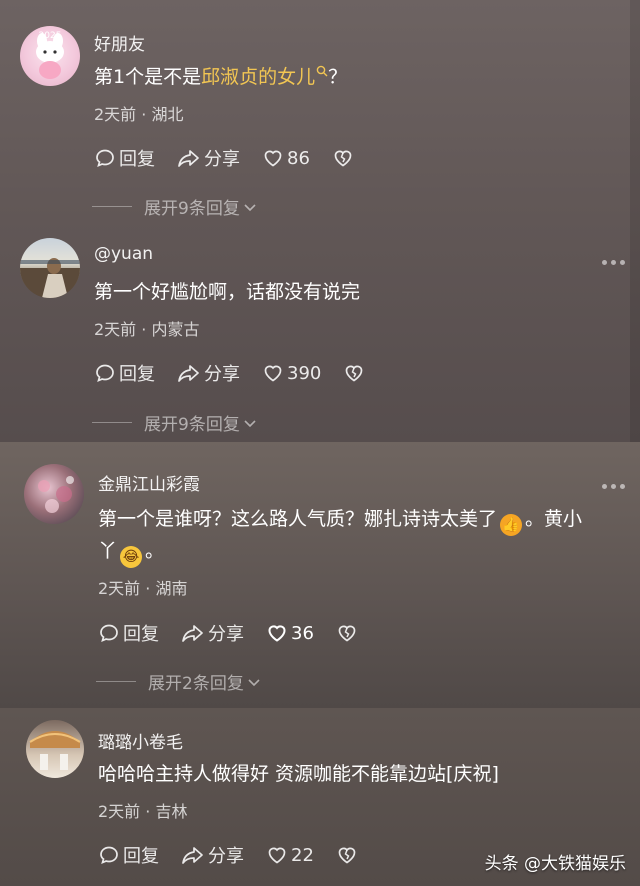 The height and width of the screenshot is (886, 640). What do you see at coordinates (227, 292) in the screenshot?
I see `comment-text: 第一个好尴尬啊，话都没有说完` at bounding box center [227, 292].